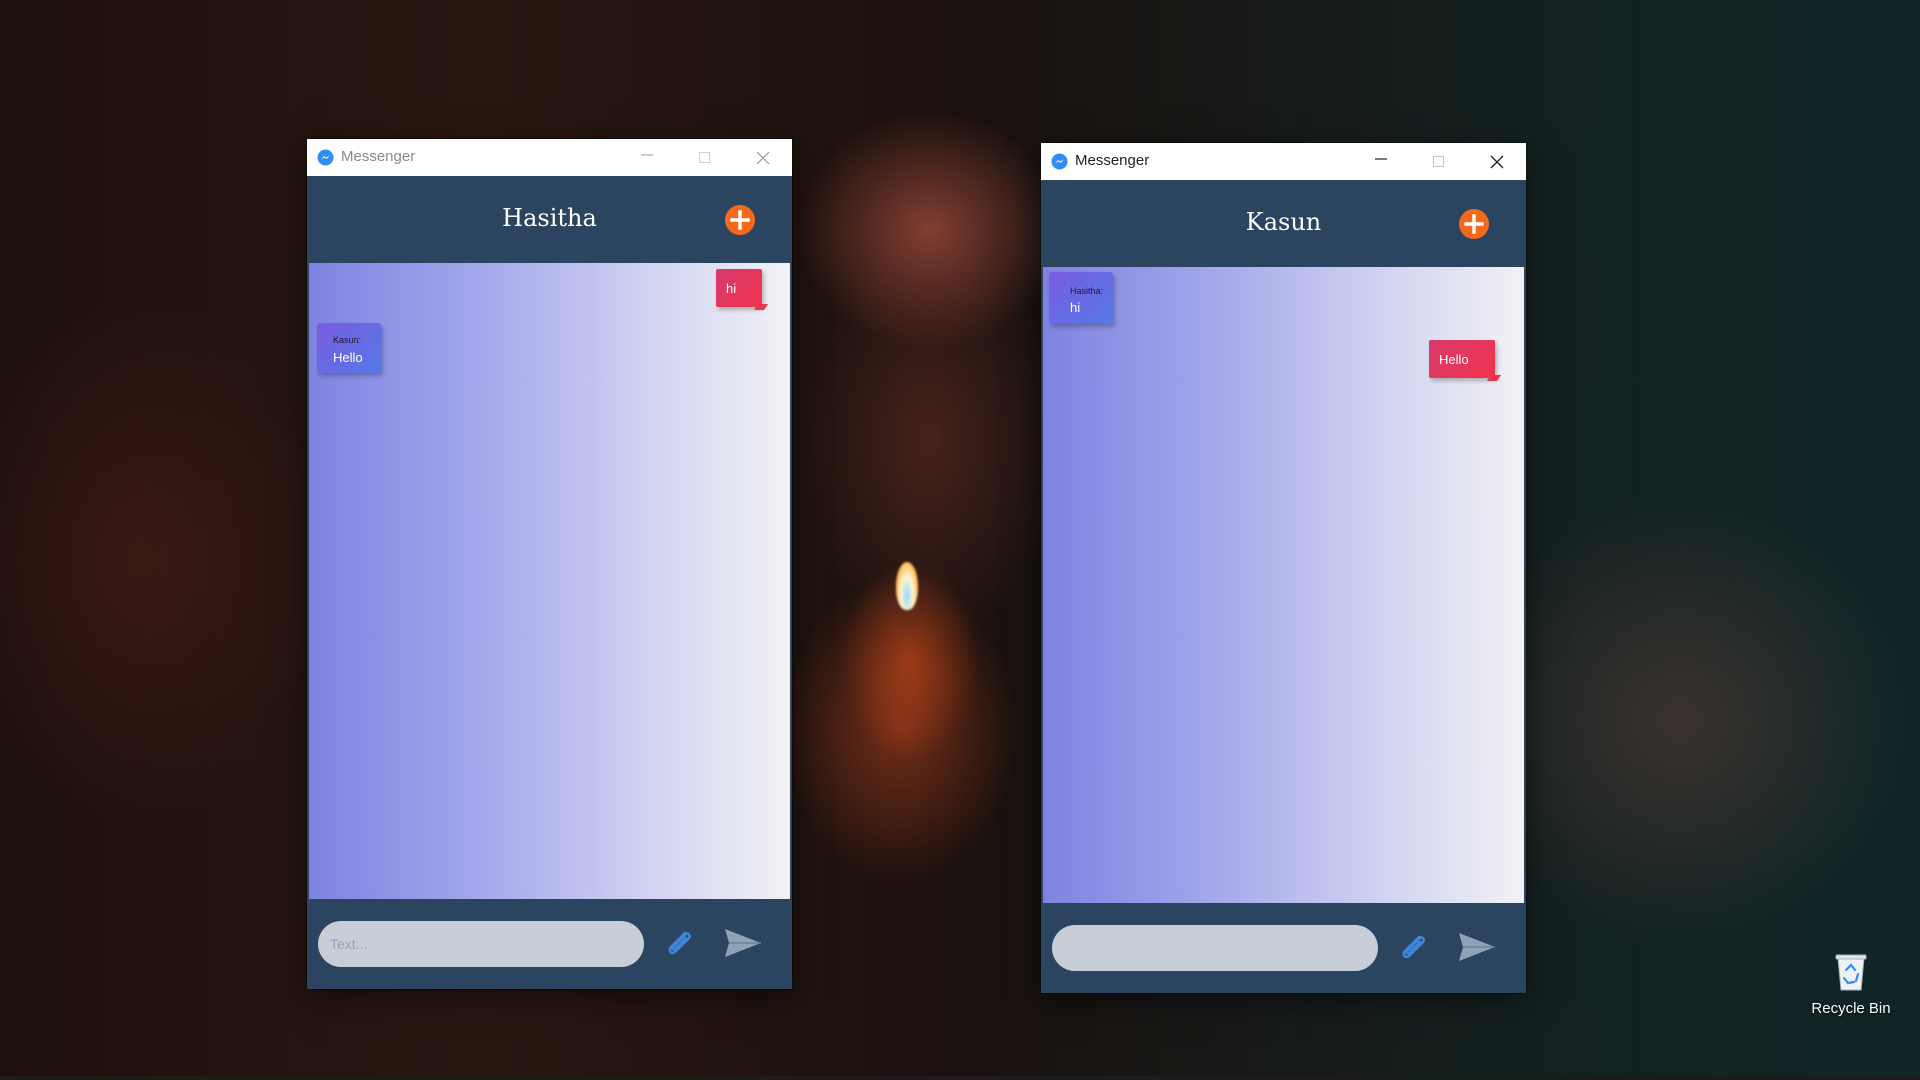  I want to click on recycle-bin: Recycle Bin, so click(1851, 983).